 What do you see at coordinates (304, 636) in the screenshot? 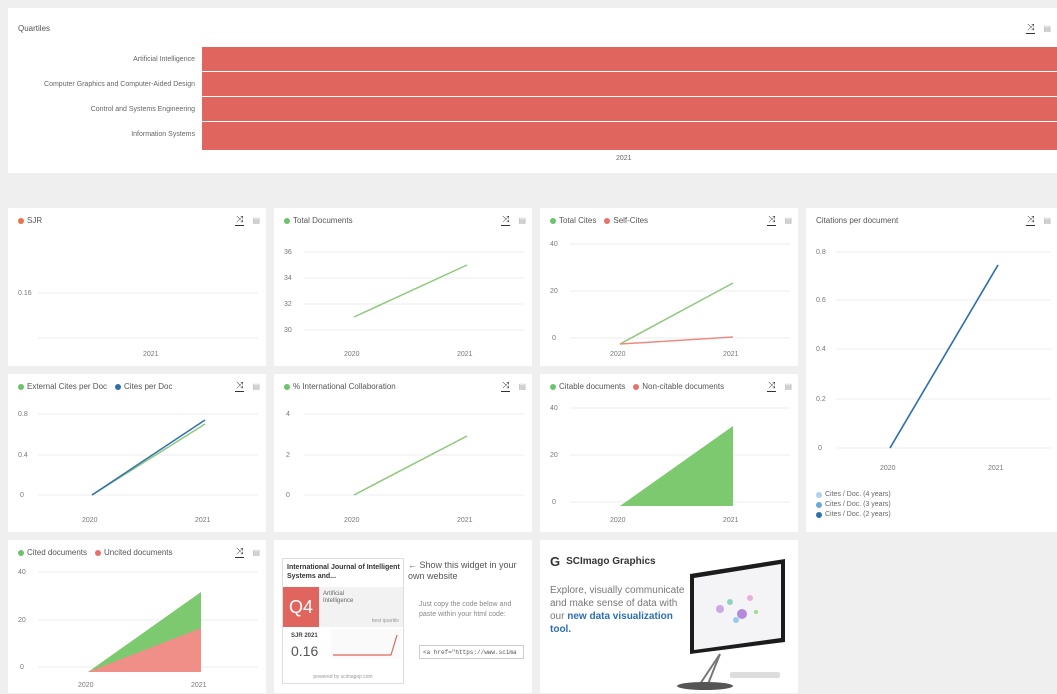
I see `widget-sjr-label: SJR 2021` at bounding box center [304, 636].